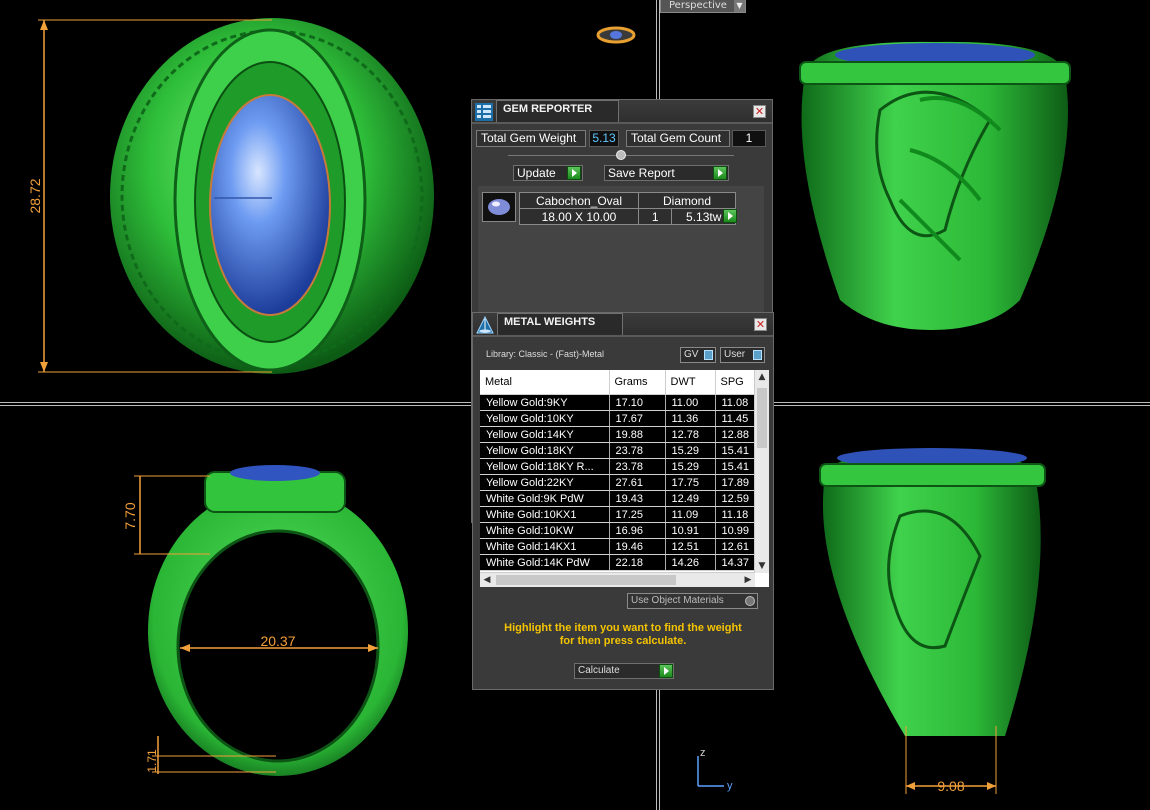 Image resolution: width=1150 pixels, height=810 pixels. I want to click on total-gem-weight-value: 5.13, so click(604, 138).